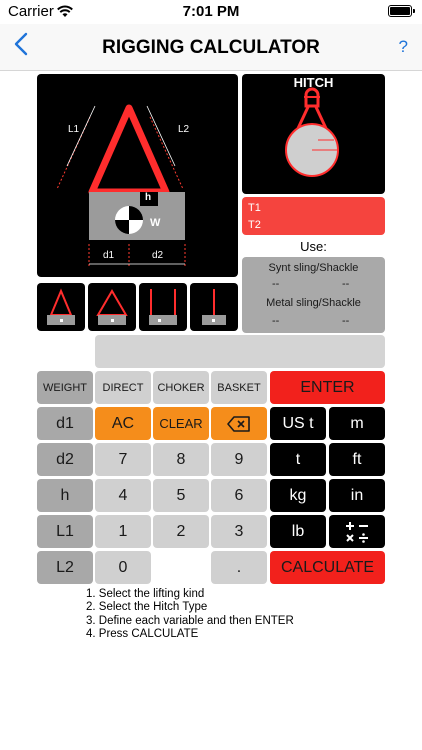  What do you see at coordinates (327, 387) in the screenshot?
I see `enter-button: ENTER` at bounding box center [327, 387].